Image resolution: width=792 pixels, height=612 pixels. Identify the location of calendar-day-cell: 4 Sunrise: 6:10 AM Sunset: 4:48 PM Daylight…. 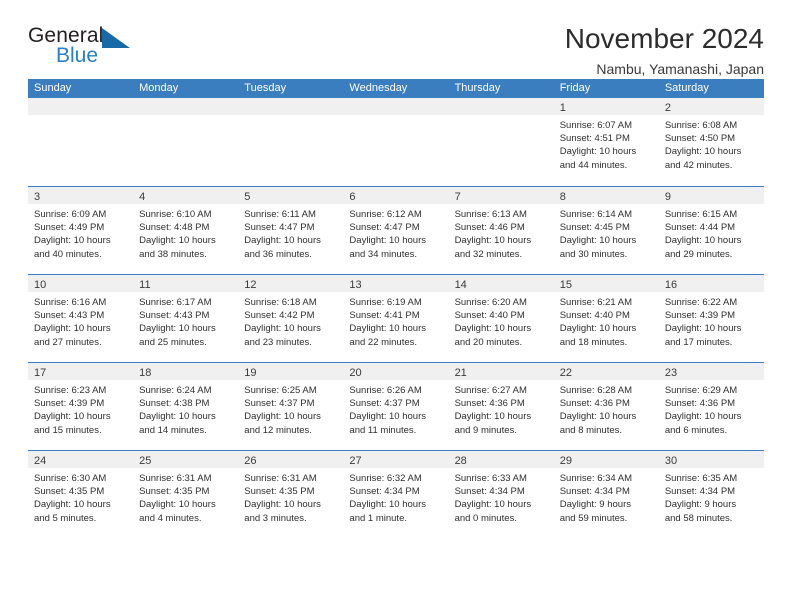
(186, 230).